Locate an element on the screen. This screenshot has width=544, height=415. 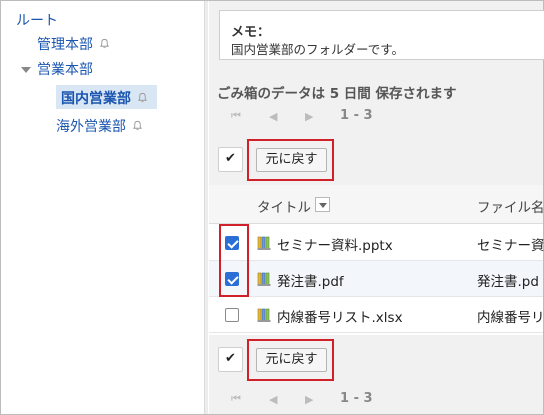
file-title: セミナー資料.pptx is located at coordinates (335, 244).